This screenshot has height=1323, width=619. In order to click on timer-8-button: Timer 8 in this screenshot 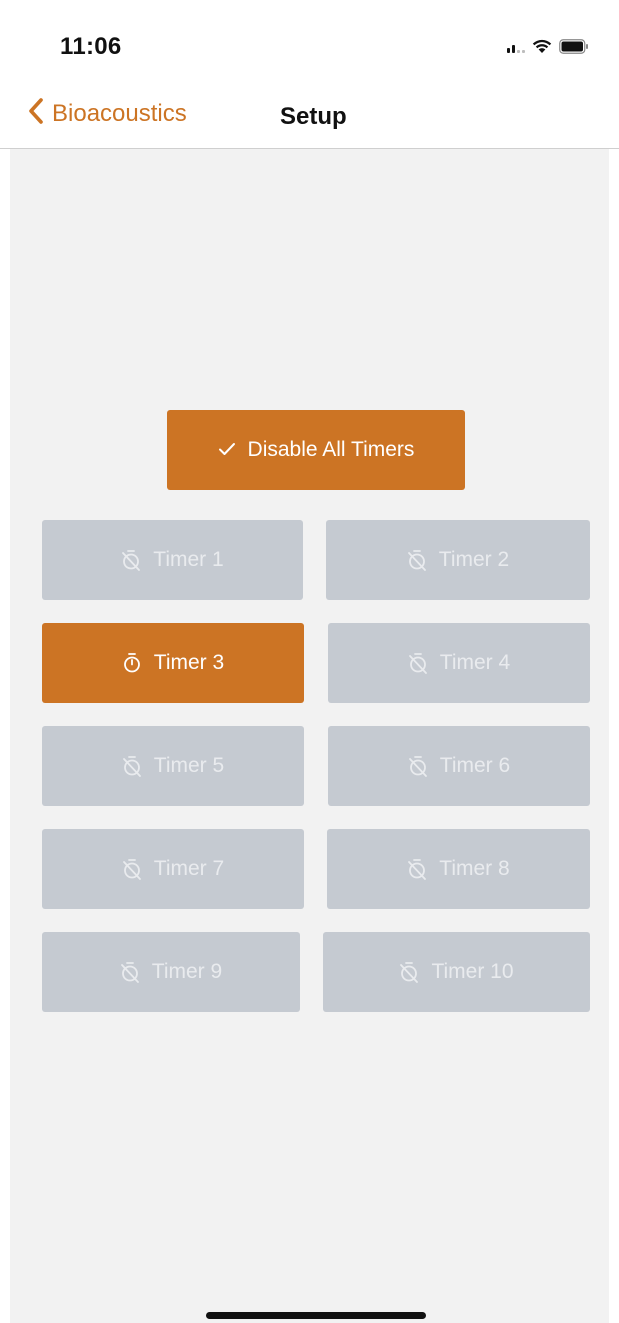, I will do `click(458, 869)`.